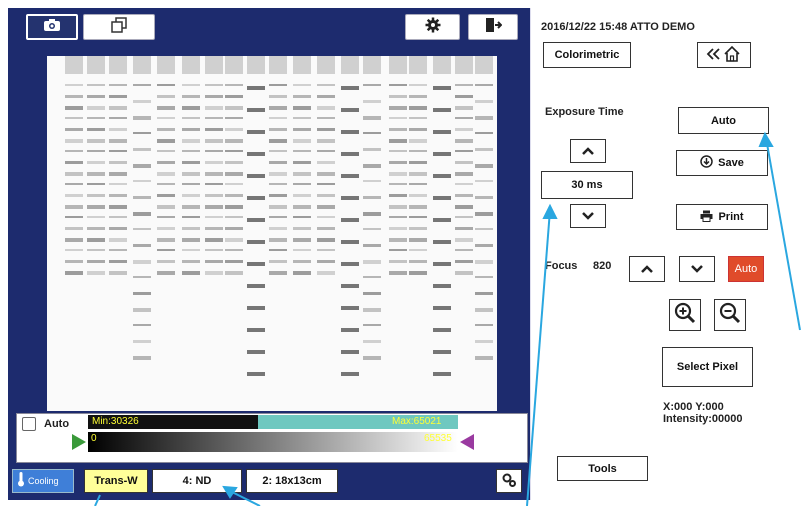 The width and height of the screenshot is (801, 506). Describe the element at coordinates (766, 139) in the screenshot. I see `pointer-arrow-auto` at that location.